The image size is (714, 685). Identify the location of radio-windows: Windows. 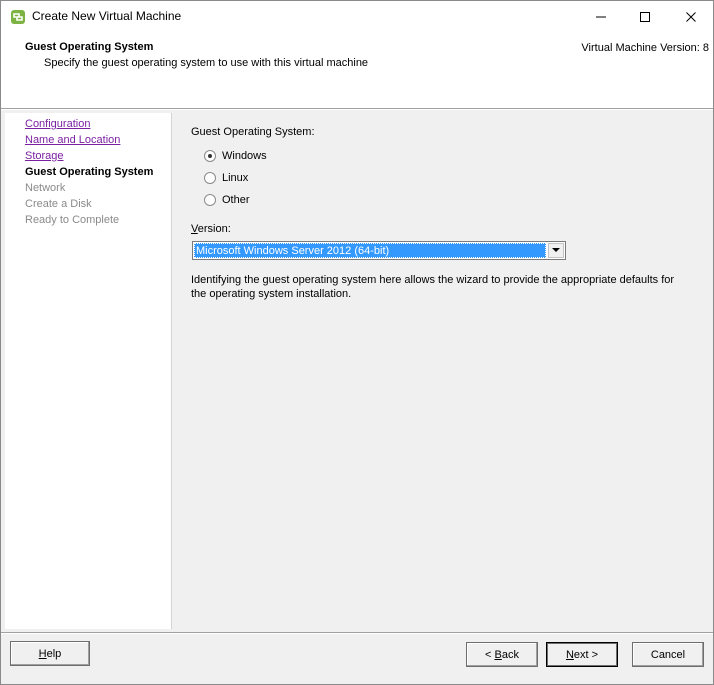
(235, 156).